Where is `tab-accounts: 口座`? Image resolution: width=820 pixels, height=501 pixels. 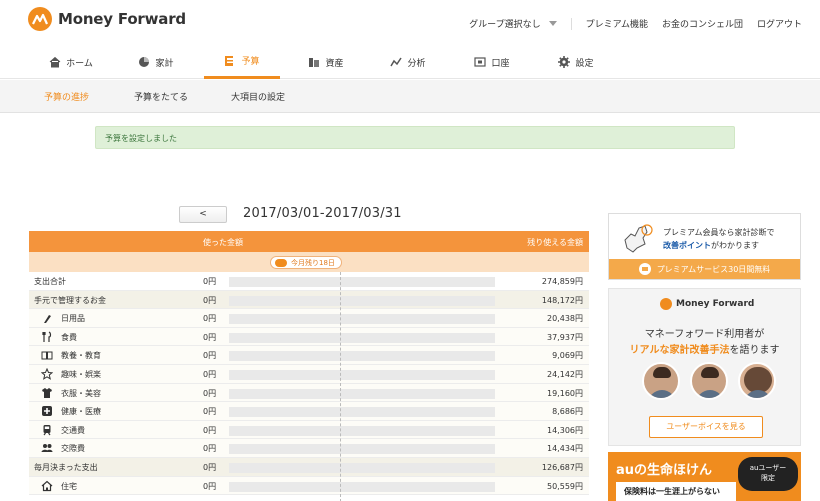
tab-accounts: 口座 is located at coordinates (492, 62).